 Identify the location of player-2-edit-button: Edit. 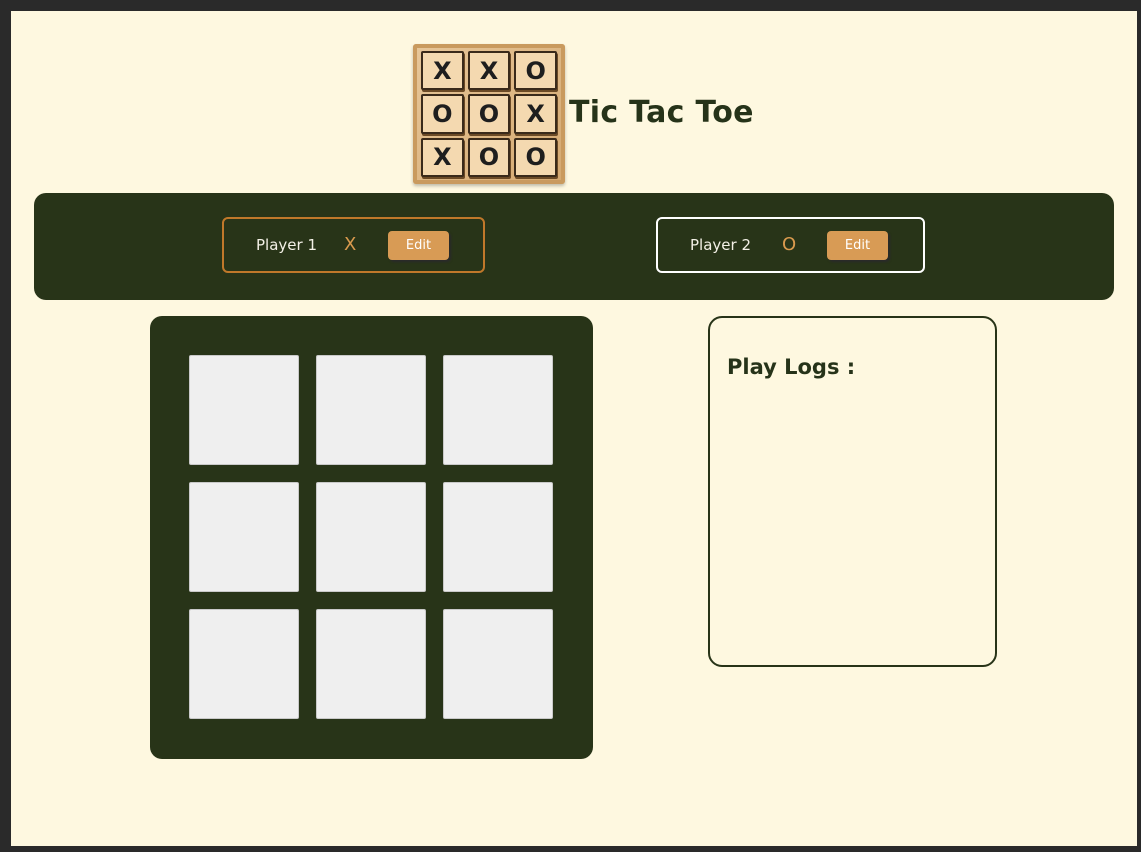
(857, 245).